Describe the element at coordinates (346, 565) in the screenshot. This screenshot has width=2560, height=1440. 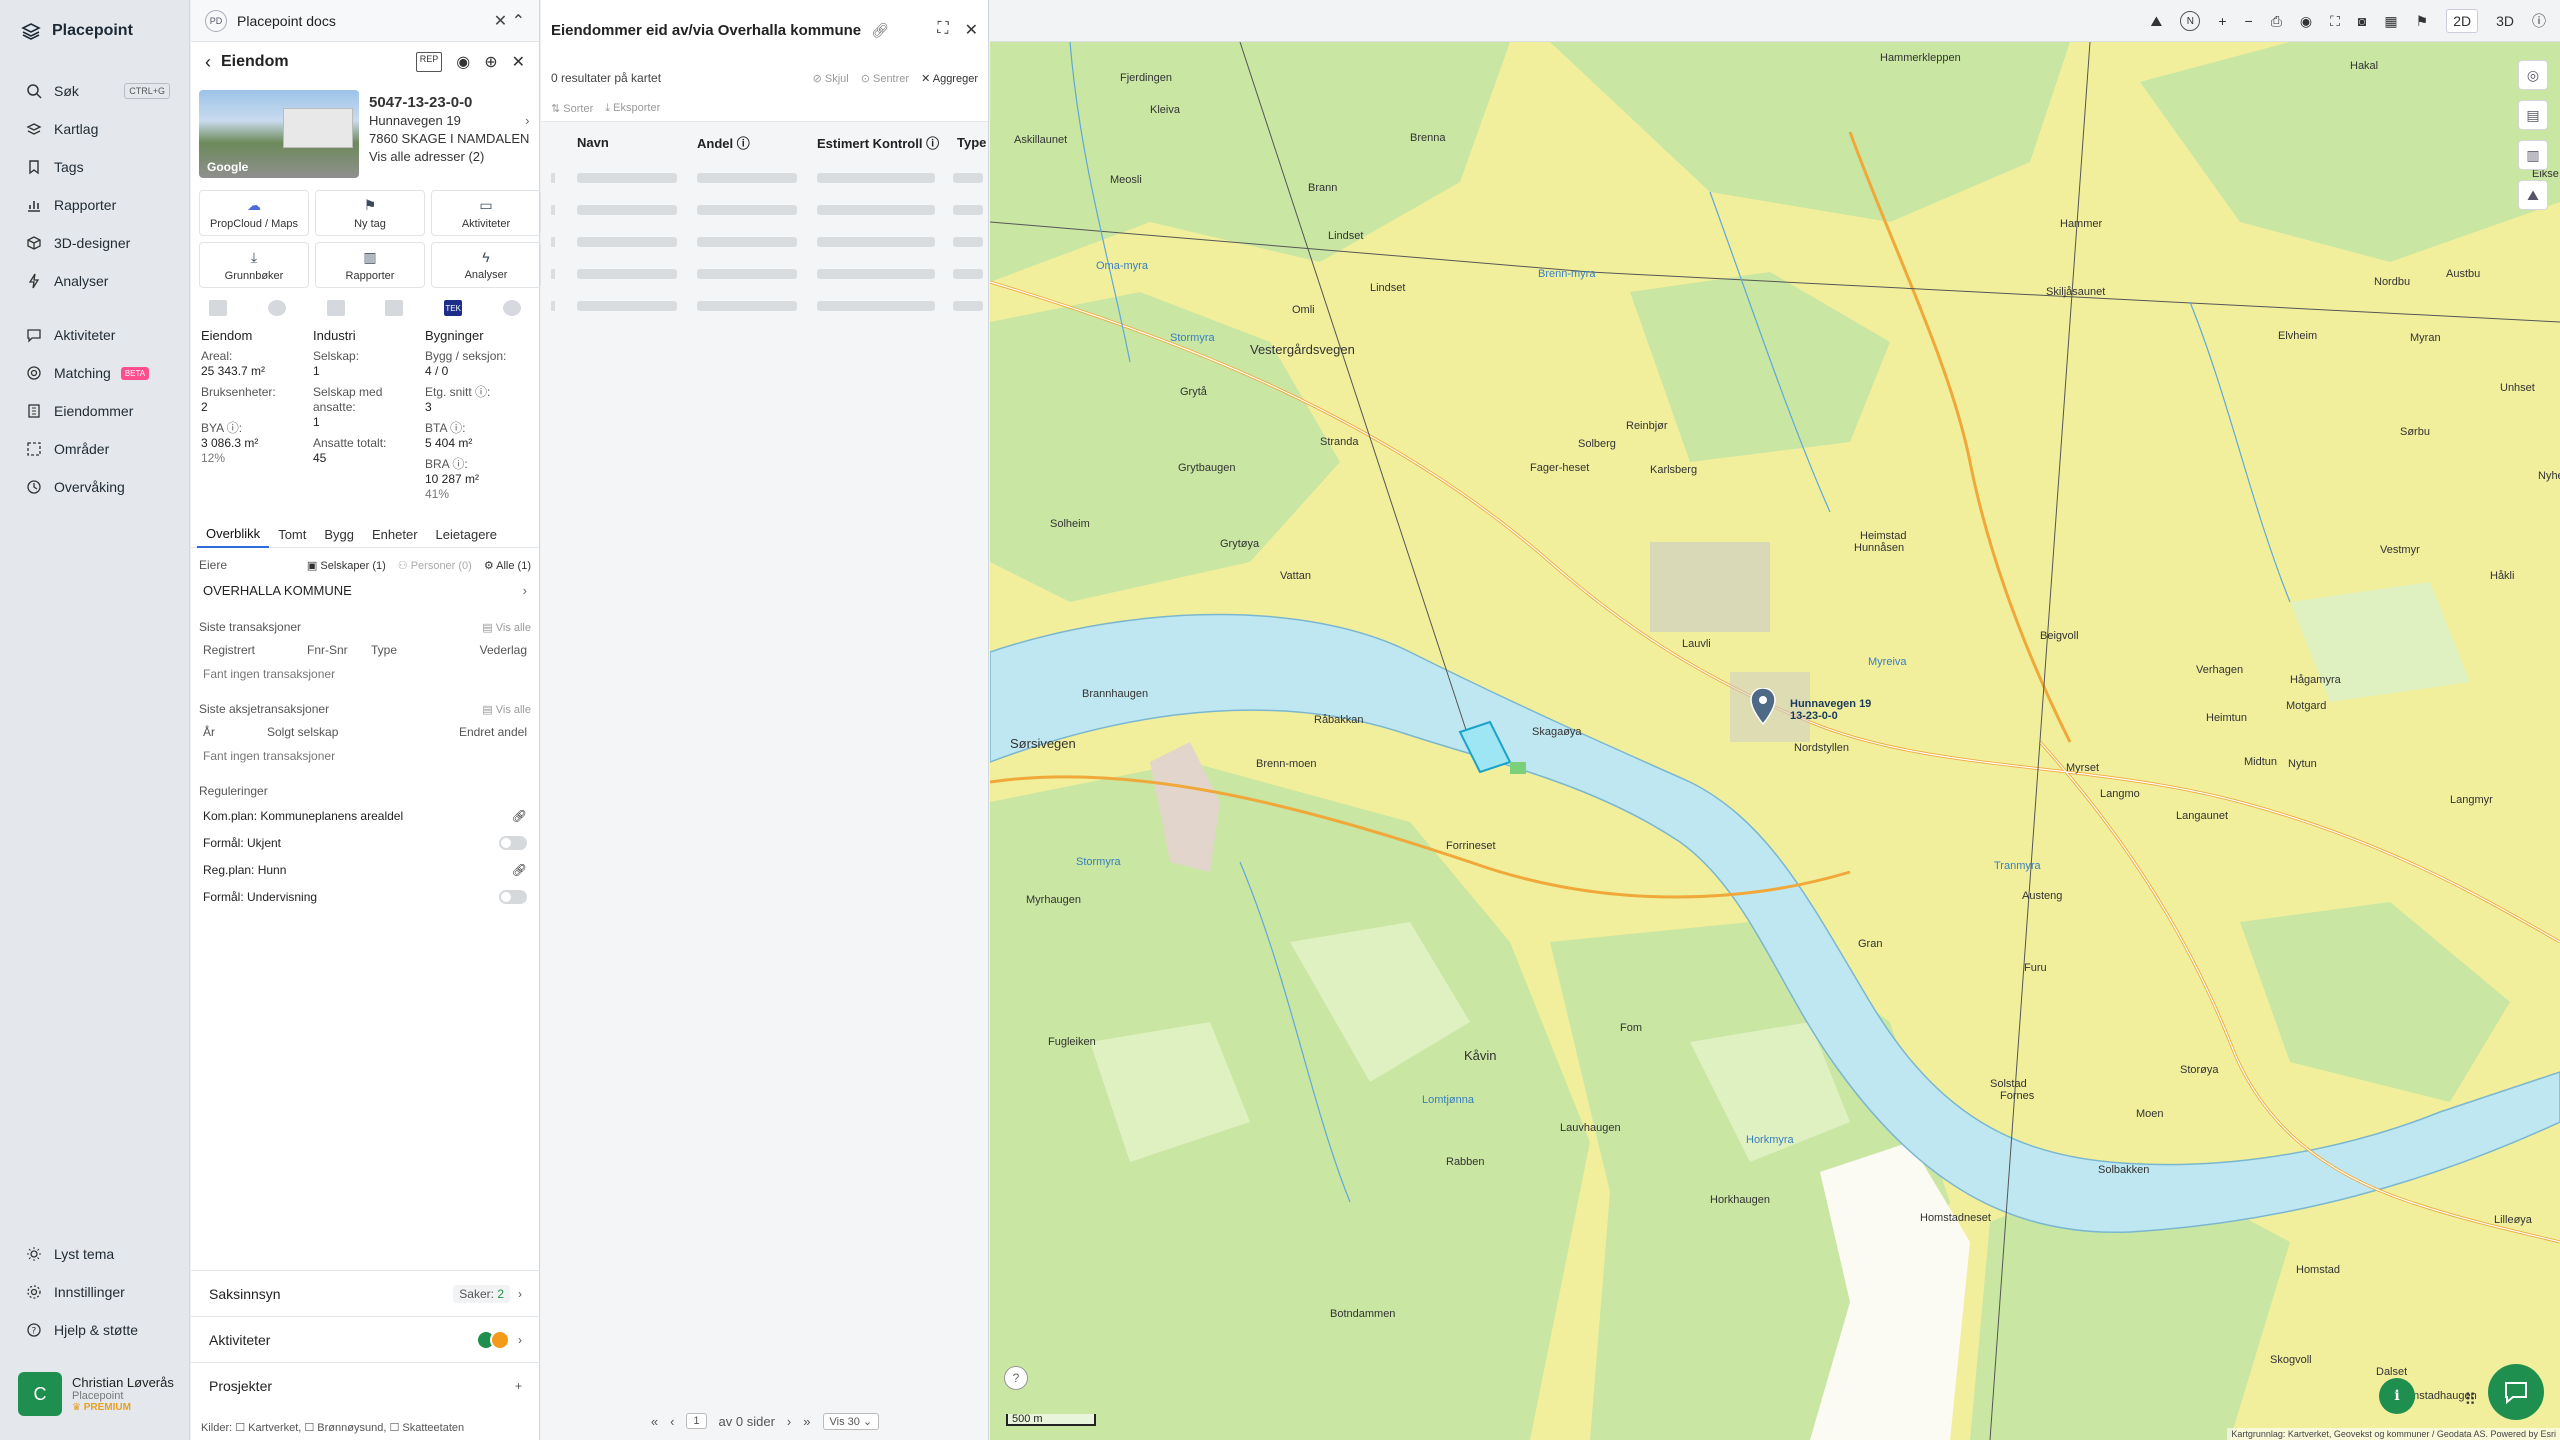
I see `filter-companies: ▣ Selskaper (1)` at that location.